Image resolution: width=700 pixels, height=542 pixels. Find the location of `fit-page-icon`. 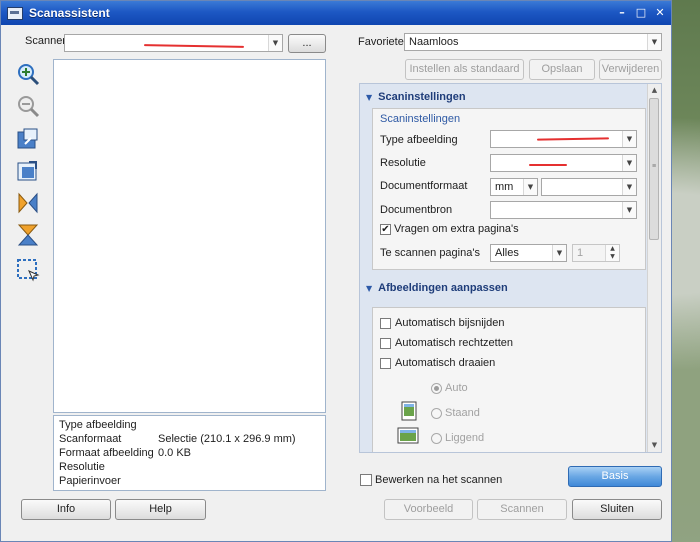

fit-page-icon is located at coordinates (28, 139).